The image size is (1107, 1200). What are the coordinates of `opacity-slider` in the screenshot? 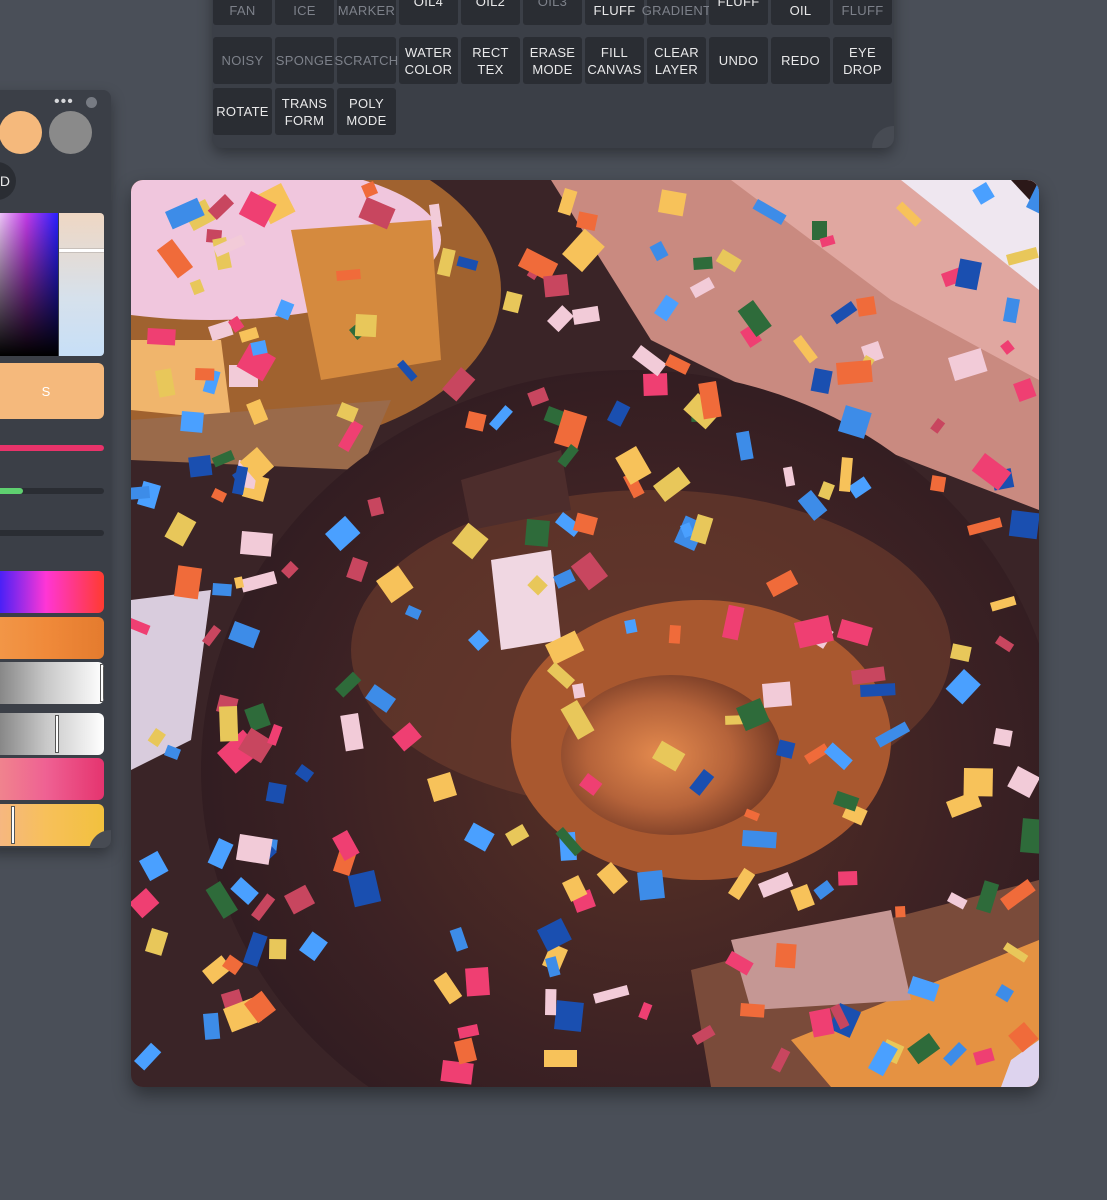 It's located at (52, 491).